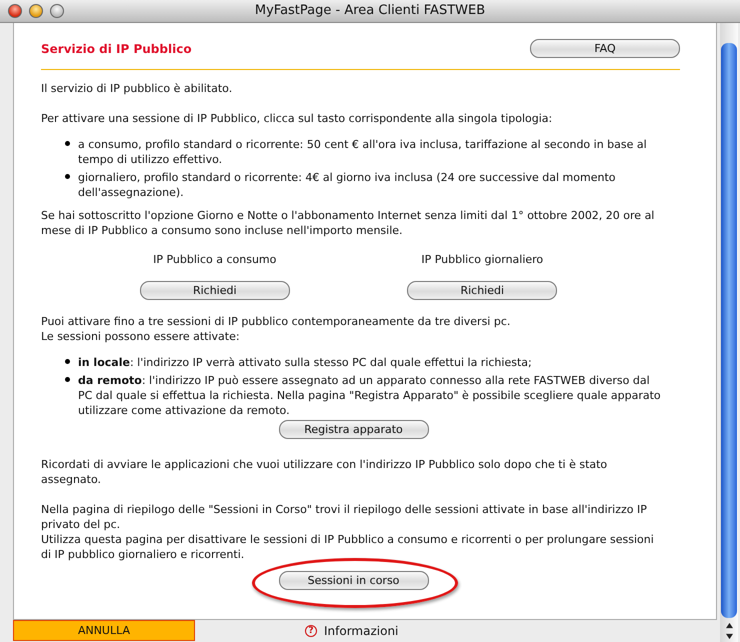  I want to click on paragraph-text: Se hai sottoscritto l'opzione Giorno e Notte o l'abbonamento Internet senza limiti dal 1° ottobre 2002, 20 ore al mese di IP Pubblico a consumo sono incluse nell'importo mensile., so click(348, 223).